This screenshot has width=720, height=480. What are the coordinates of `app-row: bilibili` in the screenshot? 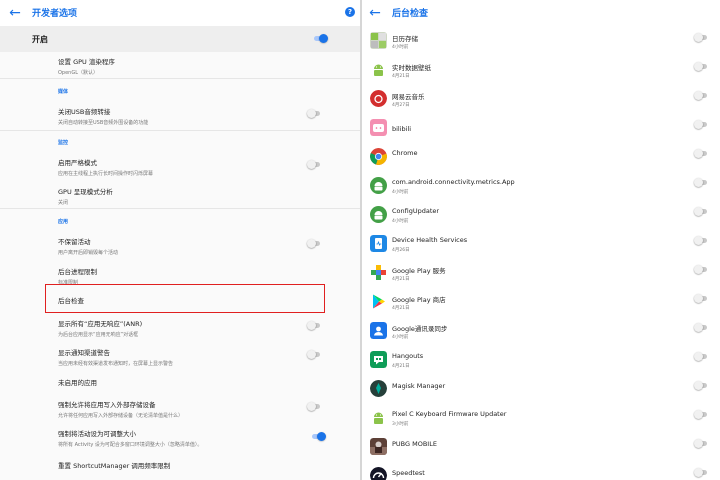 It's located at (541, 129).